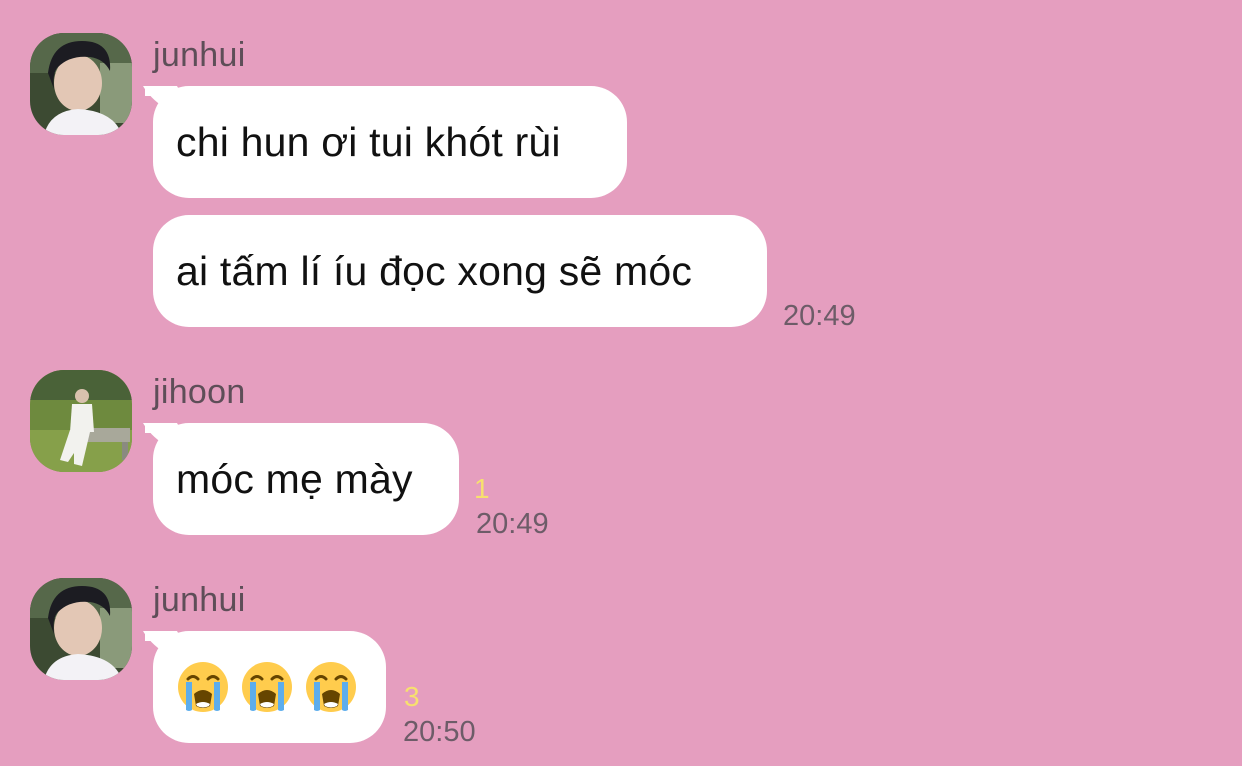 This screenshot has width=1242, height=766. Describe the element at coordinates (199, 392) in the screenshot. I see `sender-name: jihoon` at that location.